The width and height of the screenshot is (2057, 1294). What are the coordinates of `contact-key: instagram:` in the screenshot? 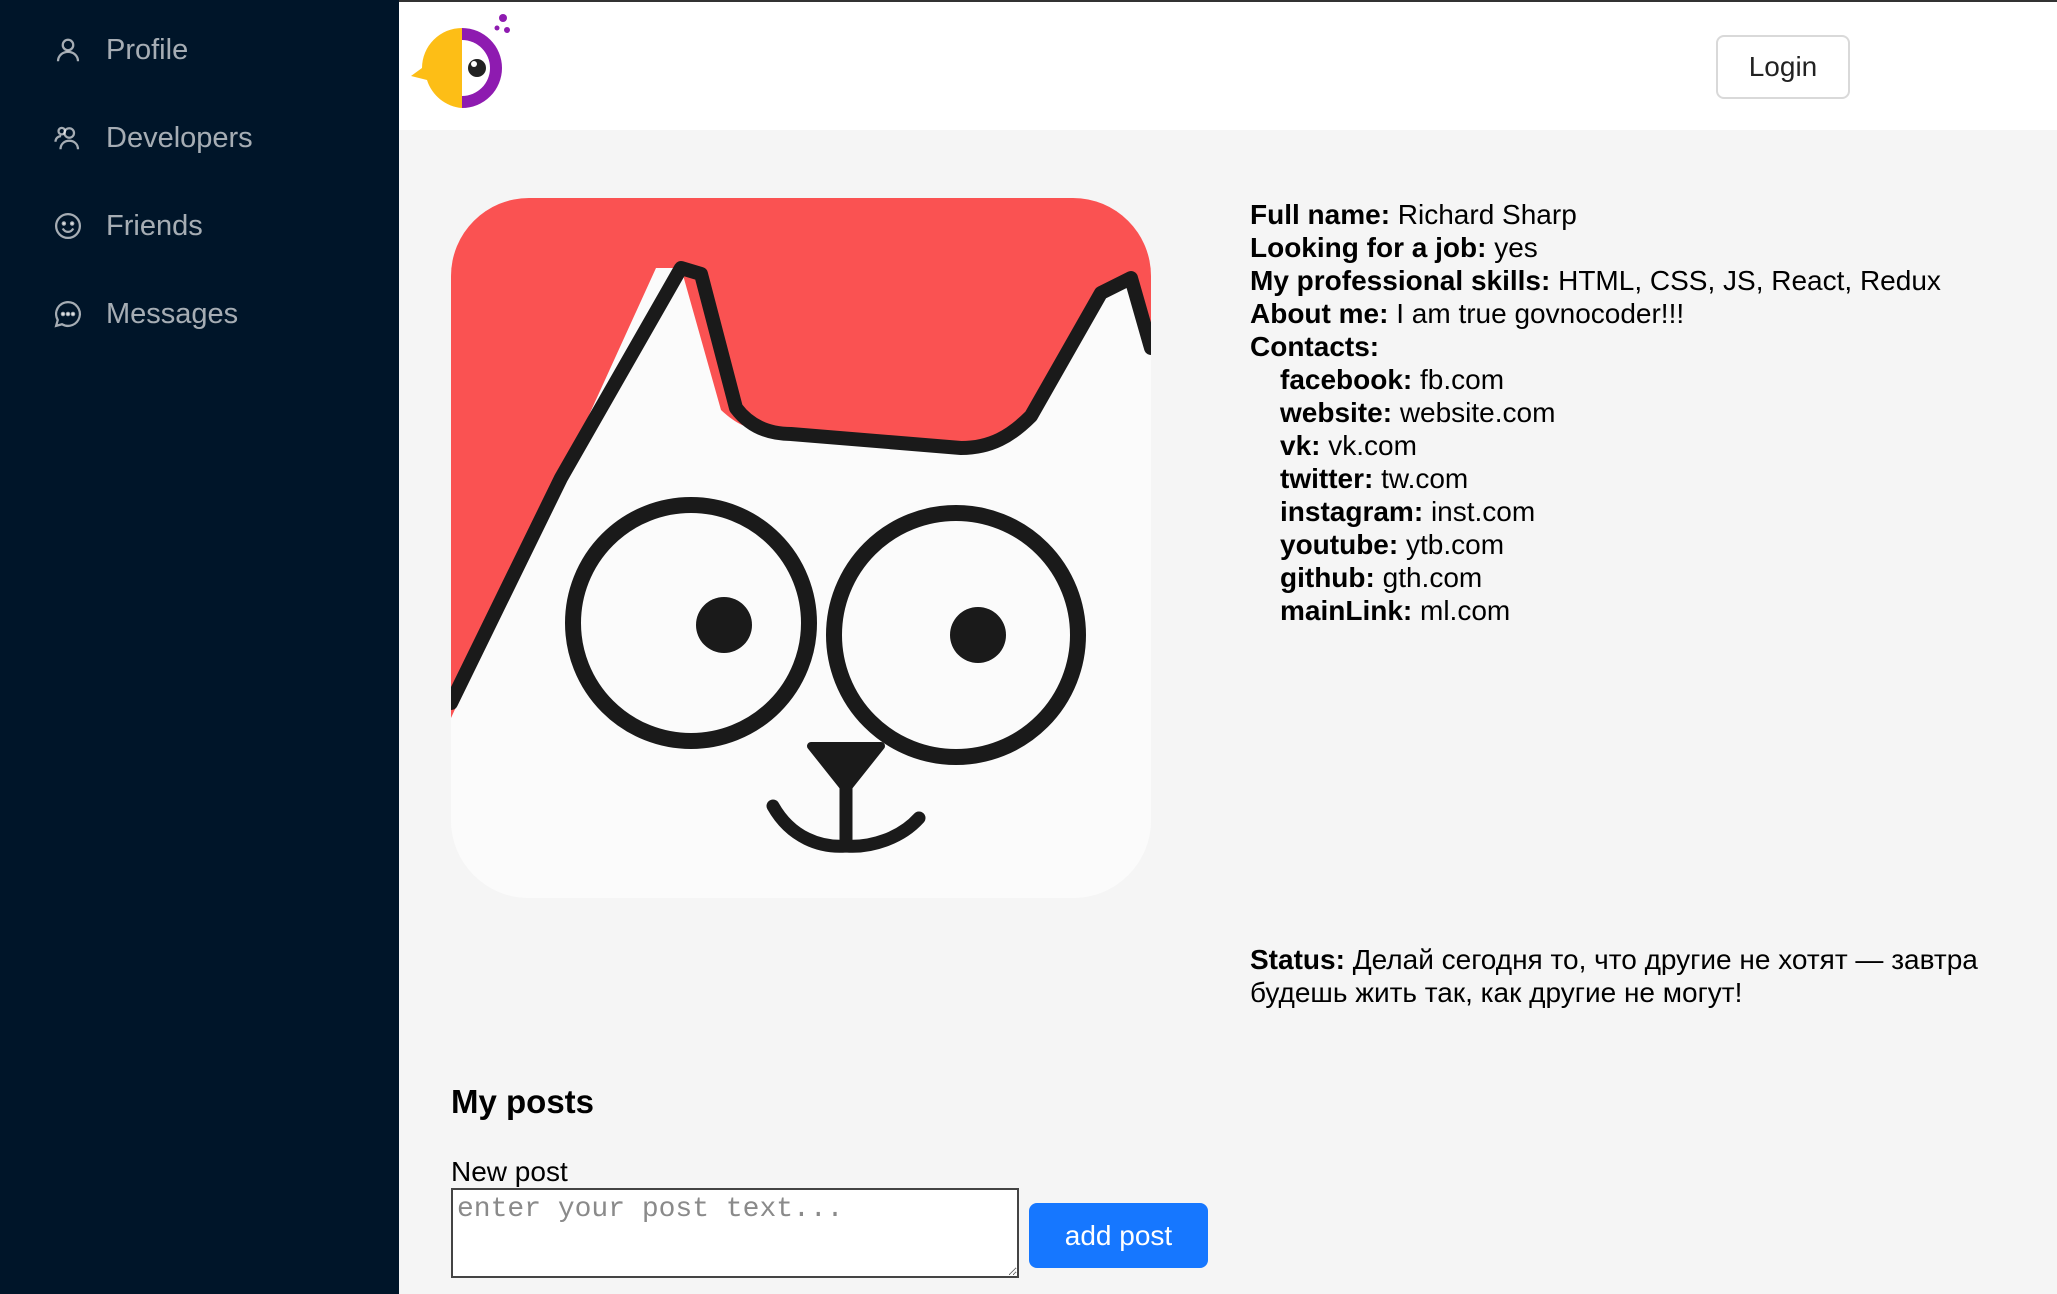 It's located at (1352, 511).